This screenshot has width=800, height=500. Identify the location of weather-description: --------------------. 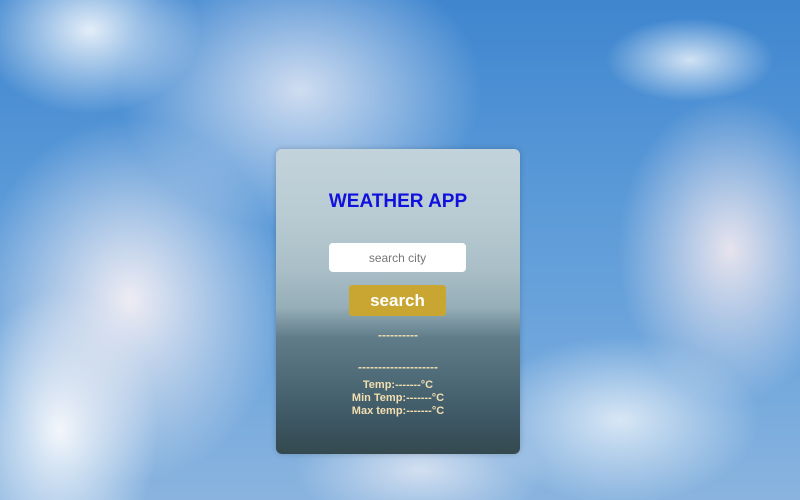
(398, 367).